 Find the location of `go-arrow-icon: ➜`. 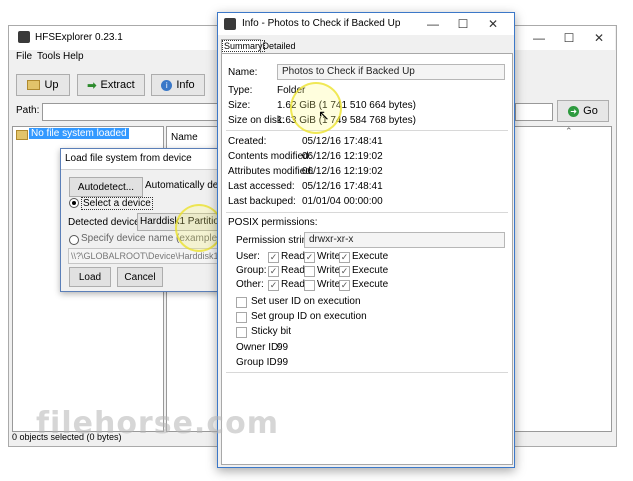

go-arrow-icon: ➜ is located at coordinates (574, 111).